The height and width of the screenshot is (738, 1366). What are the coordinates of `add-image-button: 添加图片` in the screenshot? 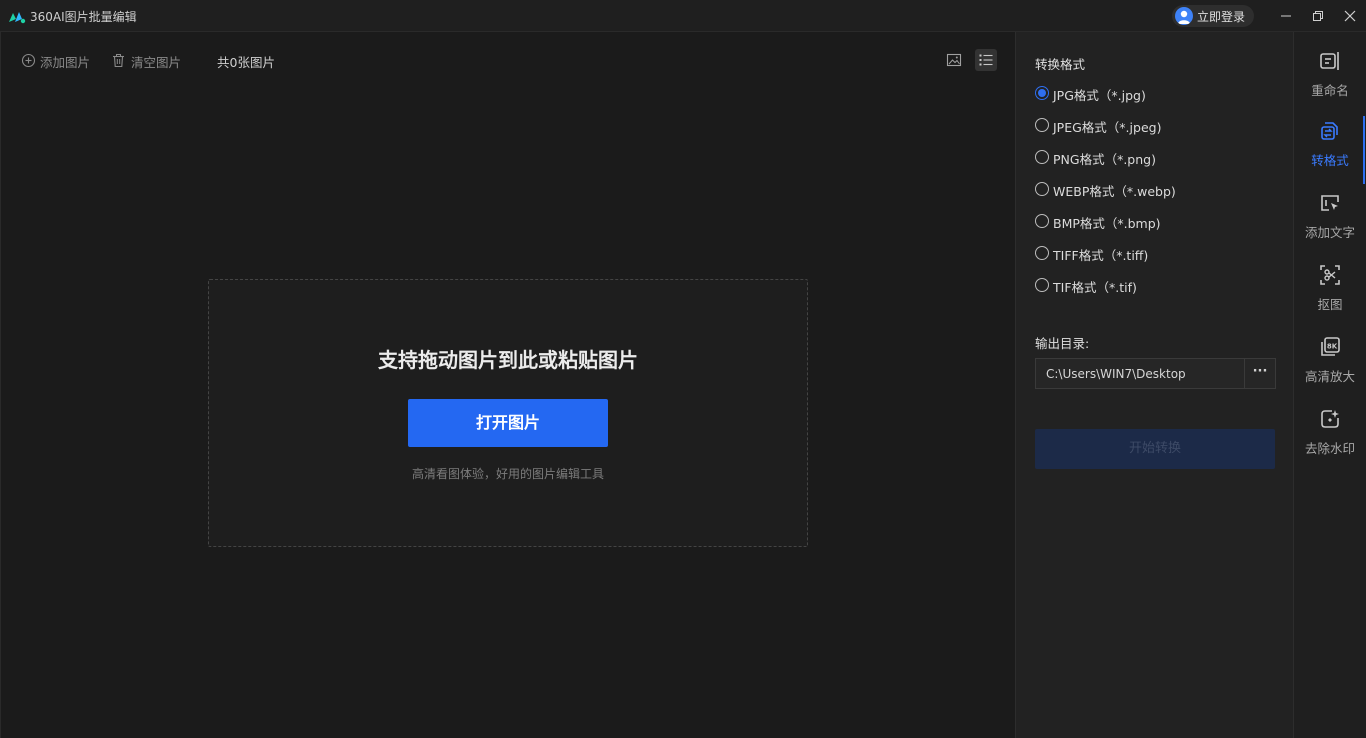 It's located at (57, 61).